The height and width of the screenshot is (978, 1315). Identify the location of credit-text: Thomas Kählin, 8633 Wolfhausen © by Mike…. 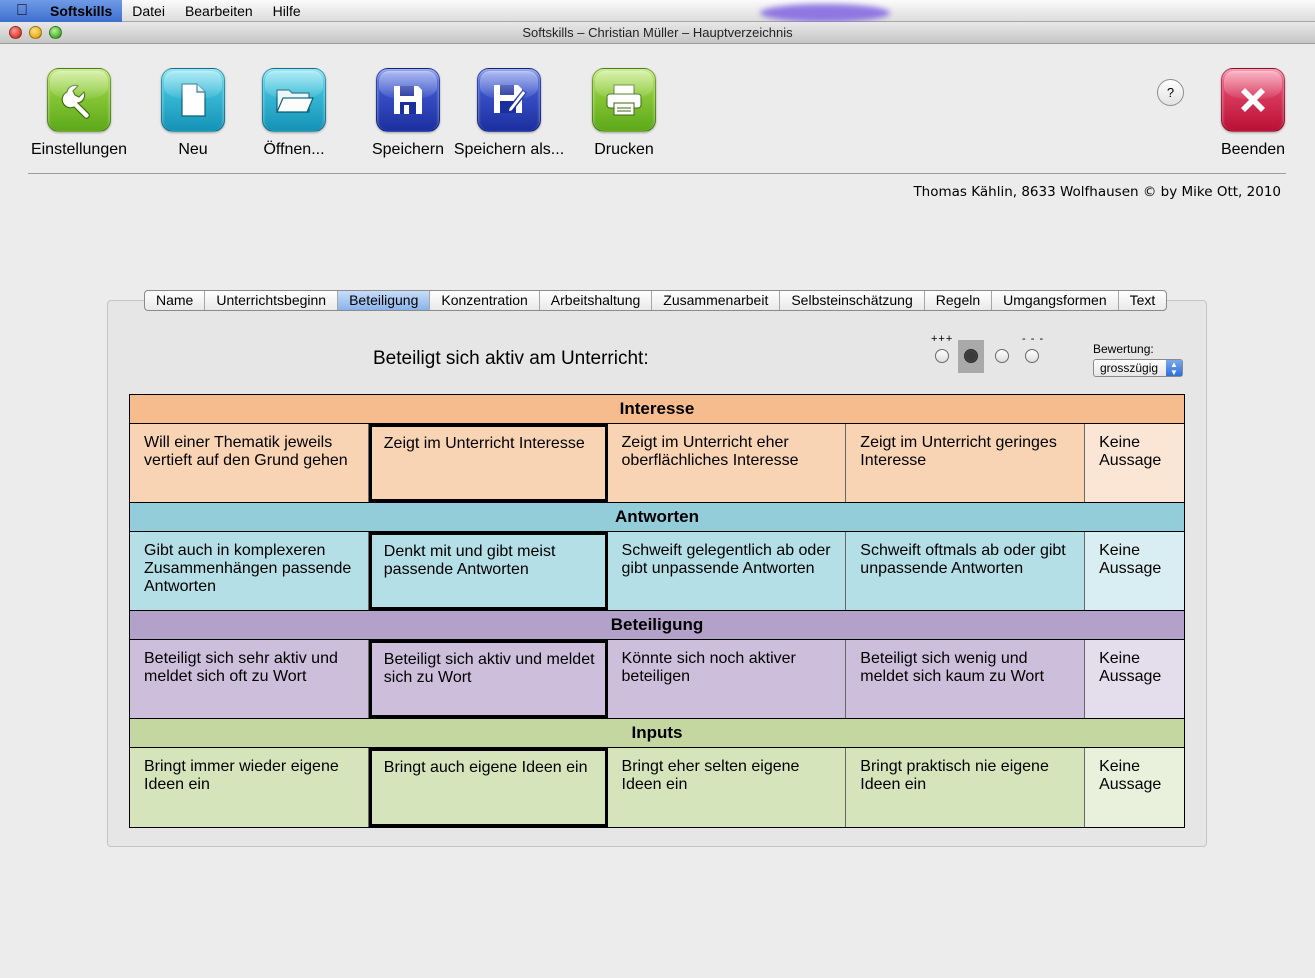
(1097, 192).